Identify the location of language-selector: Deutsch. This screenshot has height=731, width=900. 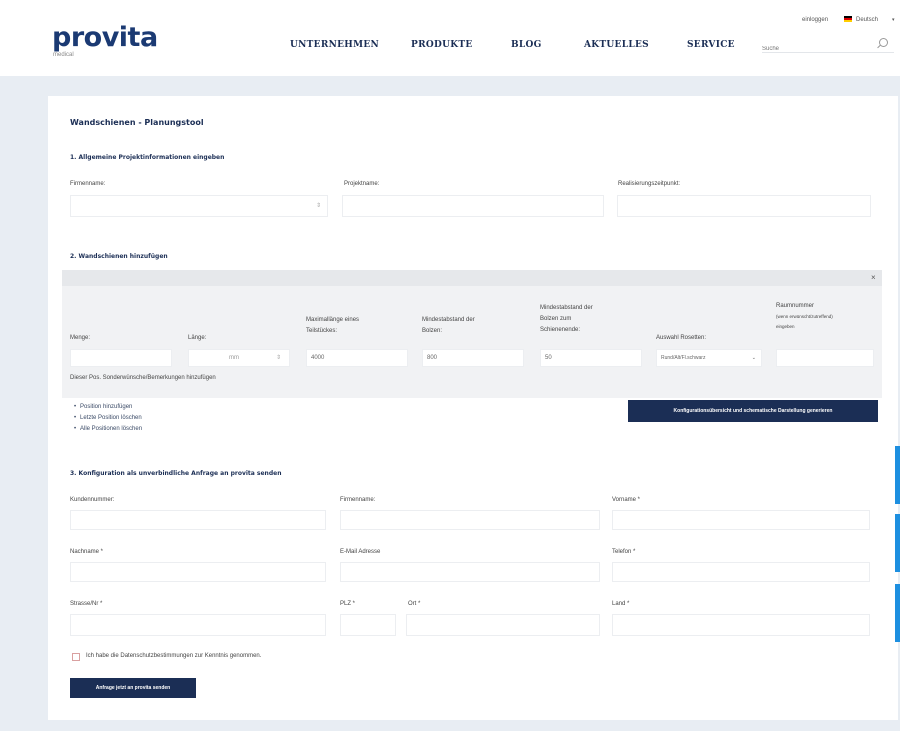
(867, 20).